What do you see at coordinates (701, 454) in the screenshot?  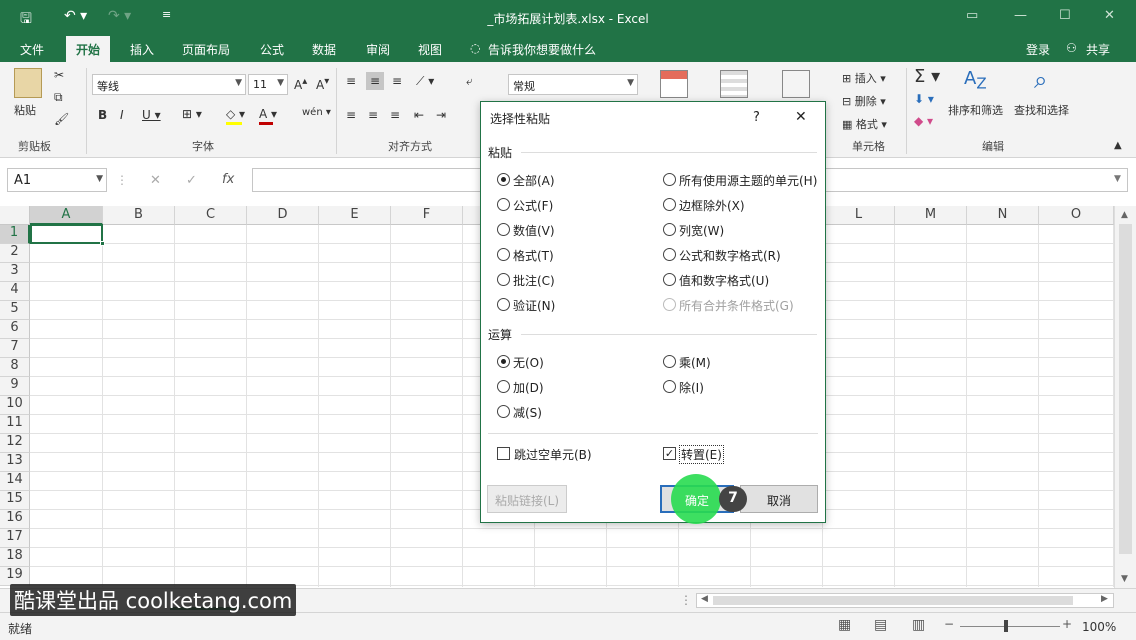 I see `transpose-label: 转置(E)` at bounding box center [701, 454].